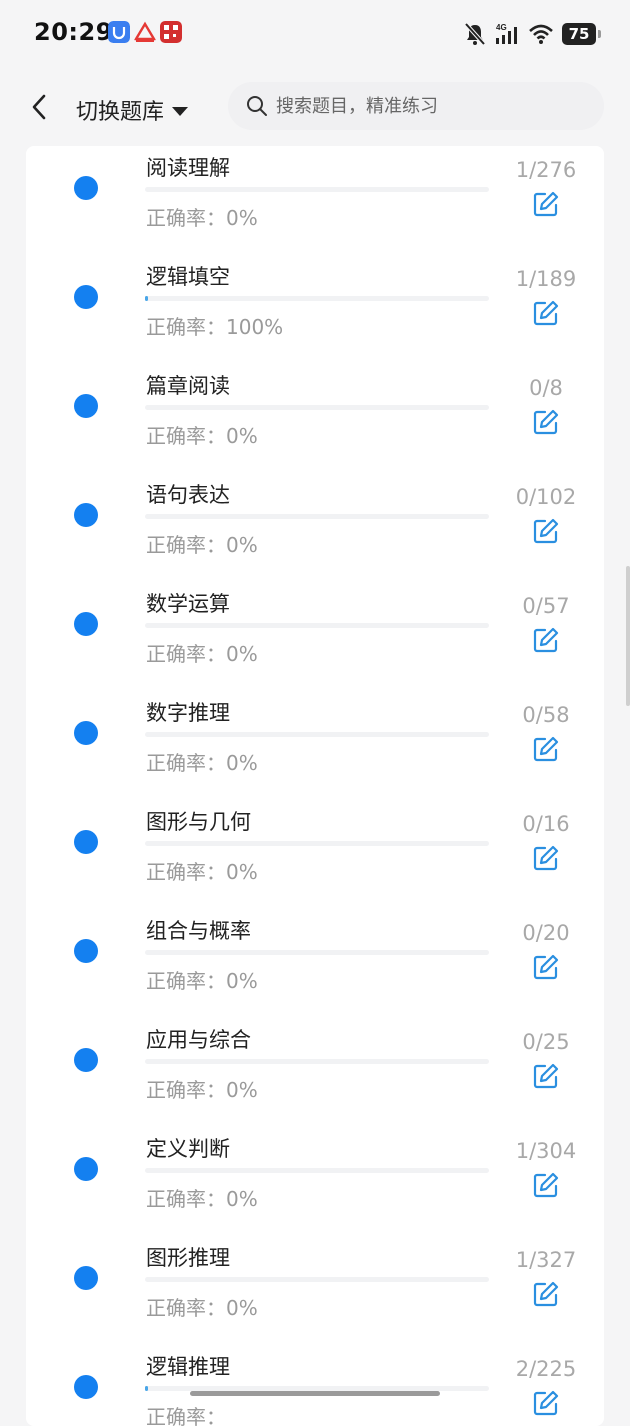 The image size is (630, 1426). What do you see at coordinates (546, 715) in the screenshot?
I see `item-count: 0/58` at bounding box center [546, 715].